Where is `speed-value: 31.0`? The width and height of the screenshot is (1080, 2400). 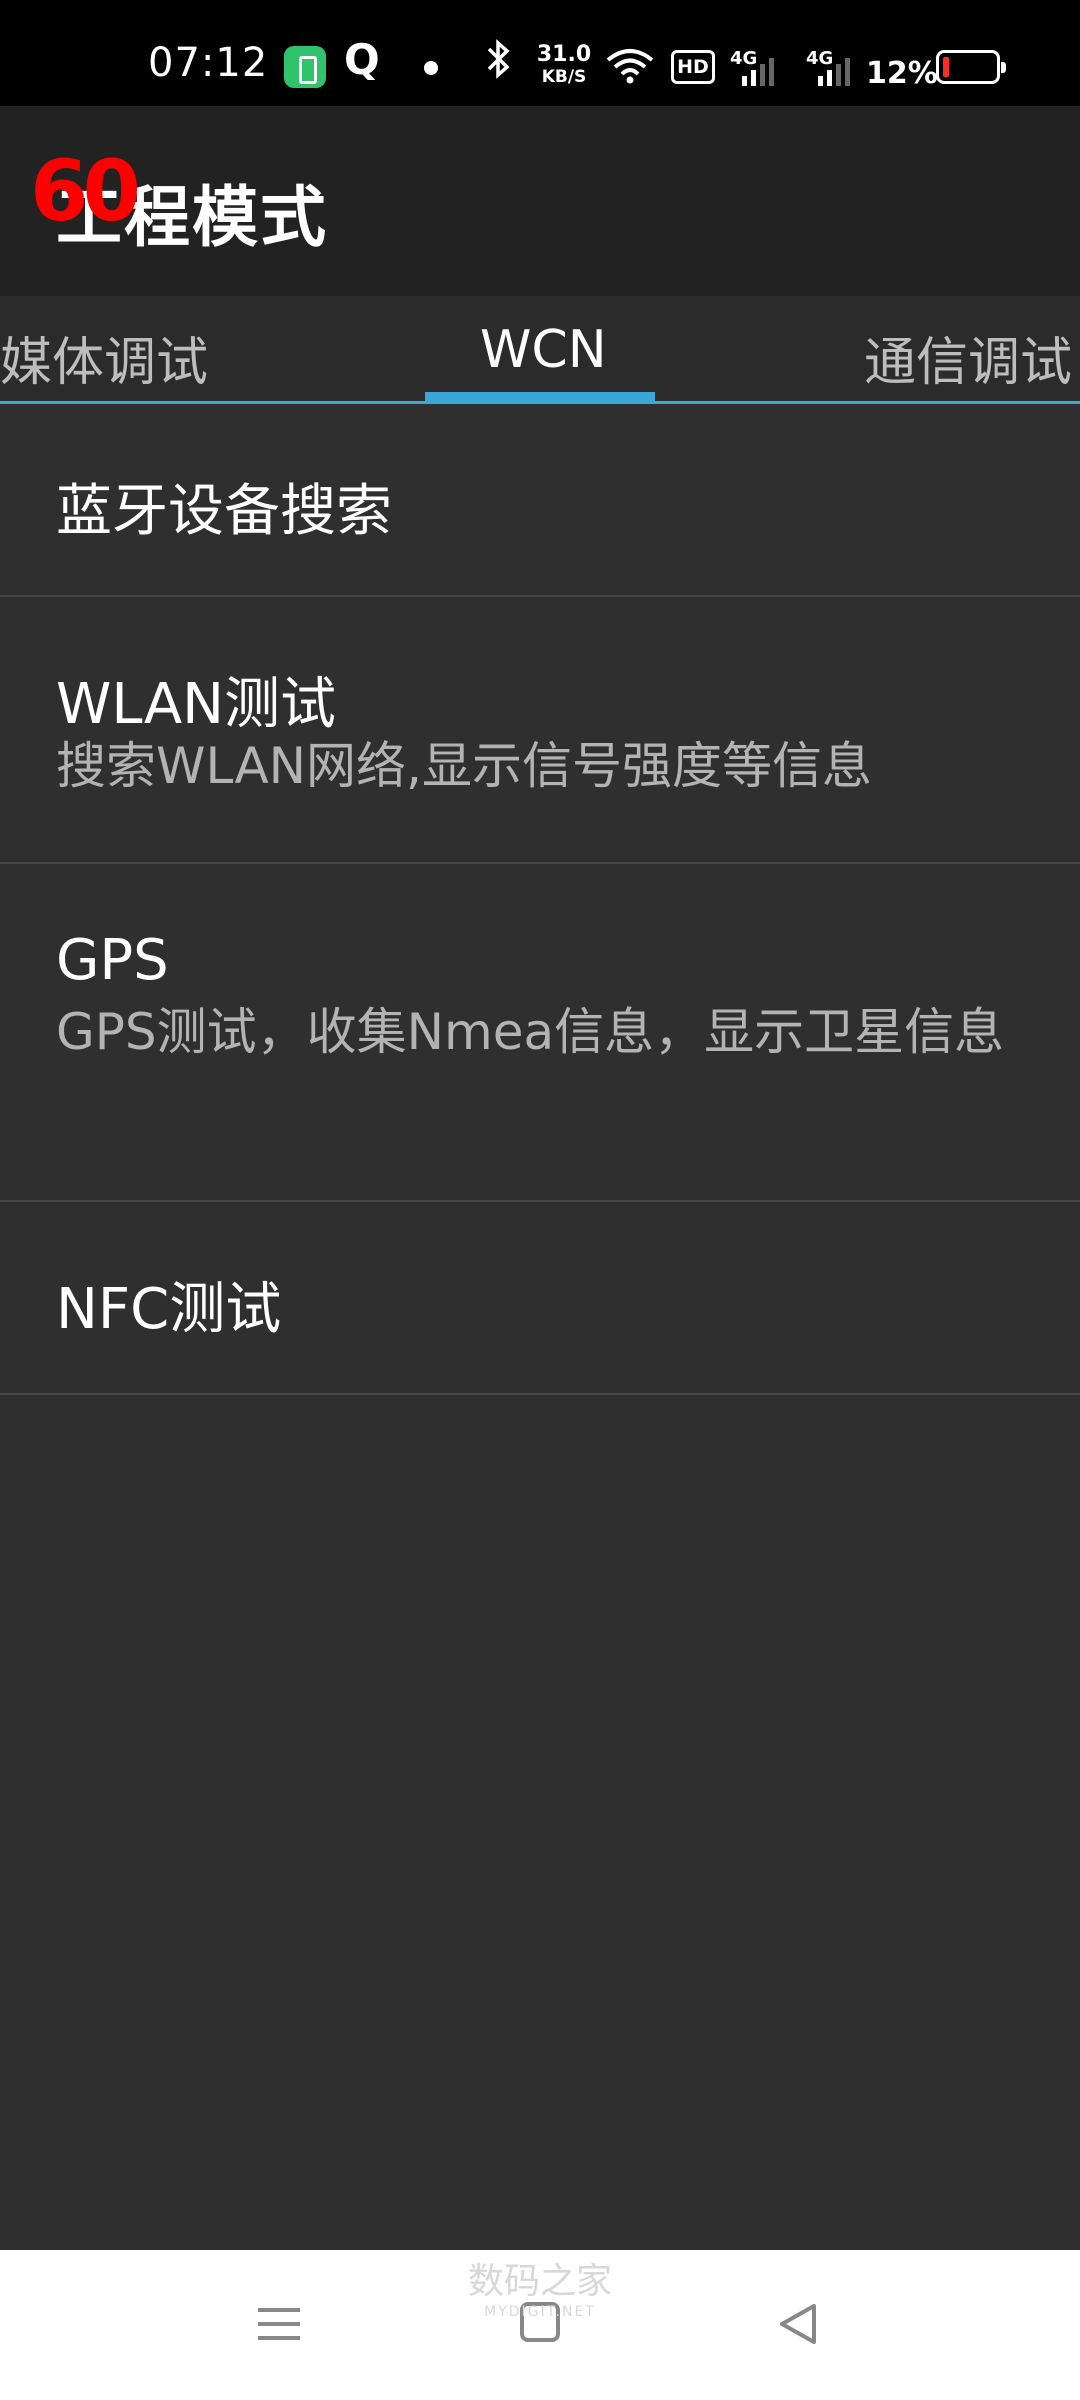 speed-value: 31.0 is located at coordinates (564, 54).